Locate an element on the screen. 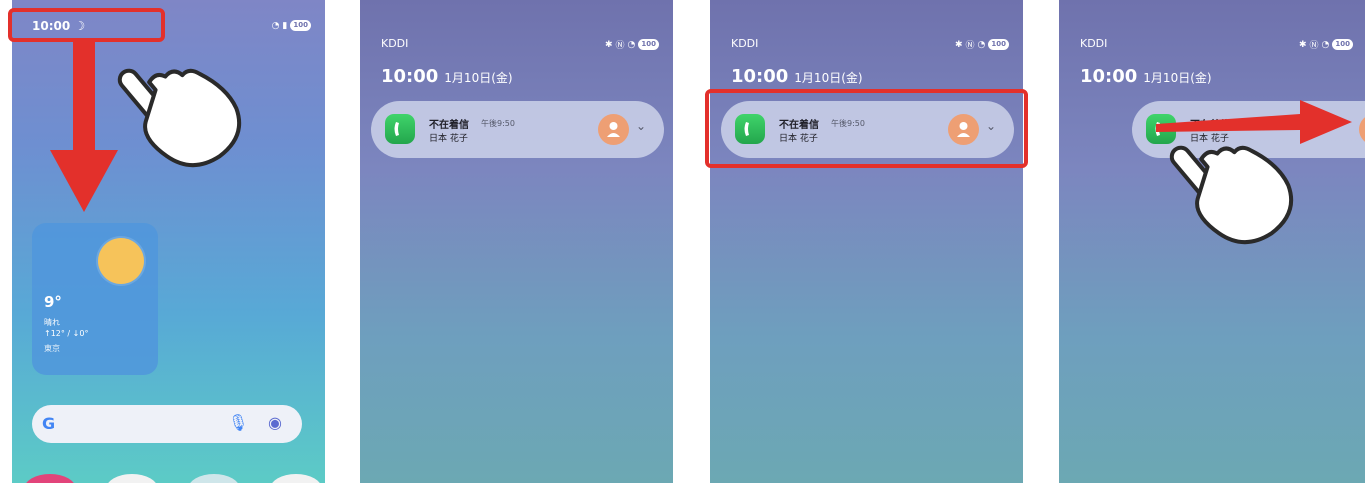  weather-temperature: 9° is located at coordinates (53, 302).